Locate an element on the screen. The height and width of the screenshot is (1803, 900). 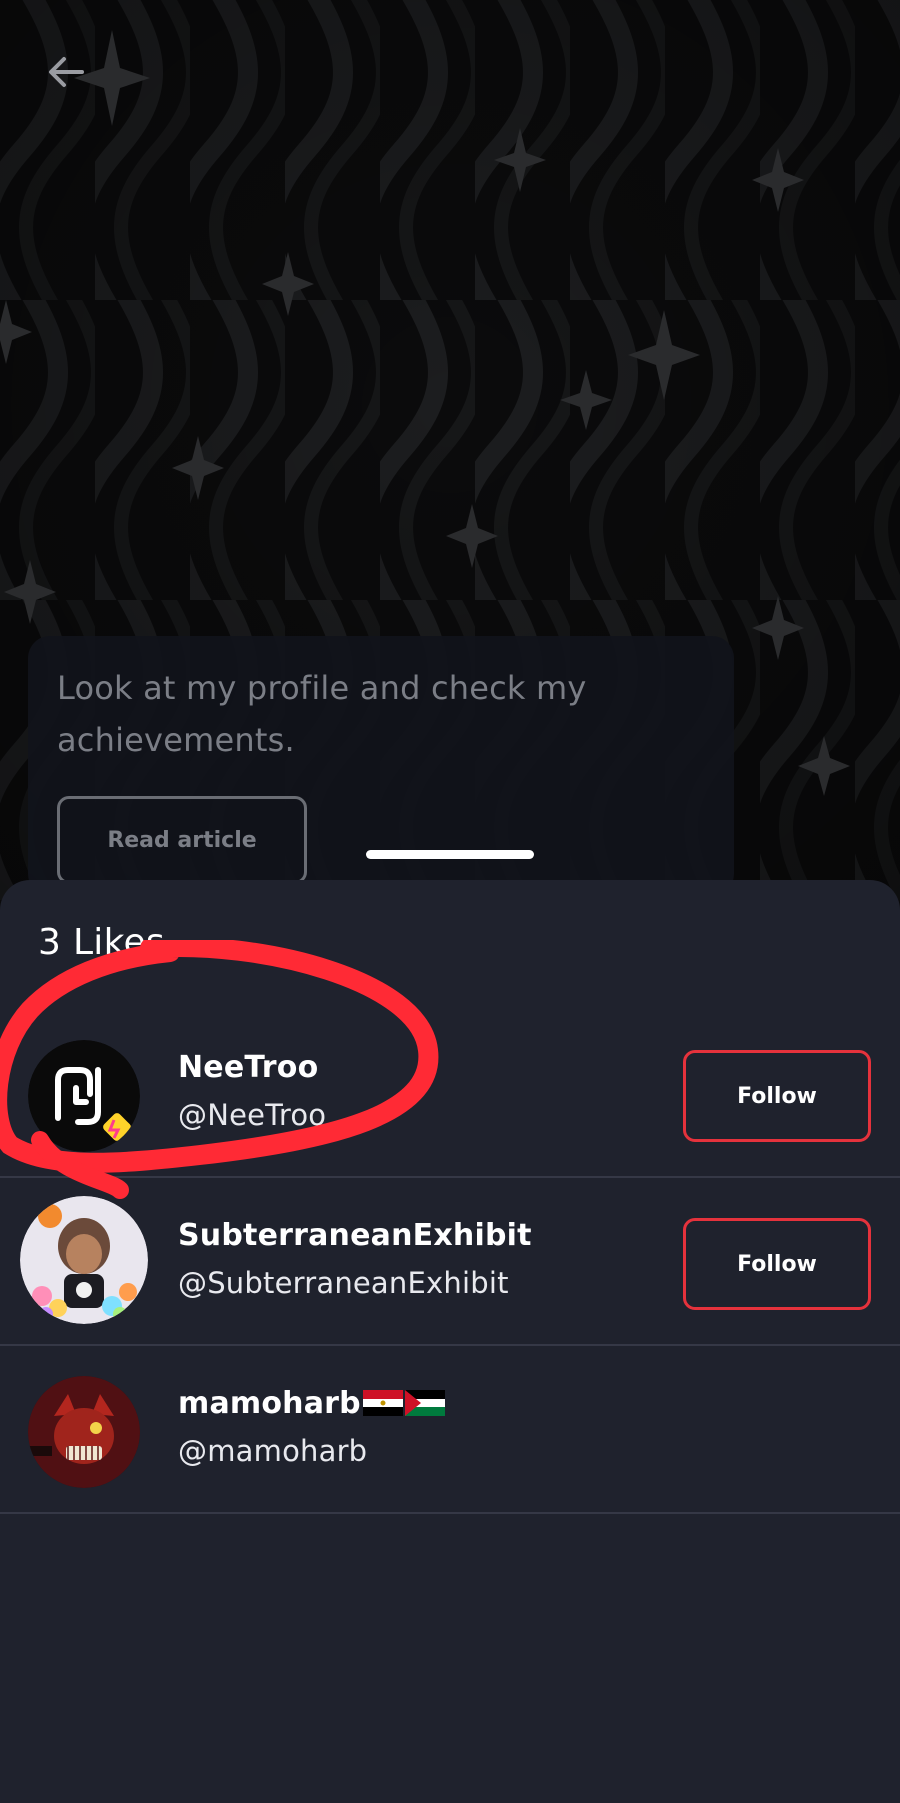
red-animatronic-avatar is located at coordinates (84, 1432).